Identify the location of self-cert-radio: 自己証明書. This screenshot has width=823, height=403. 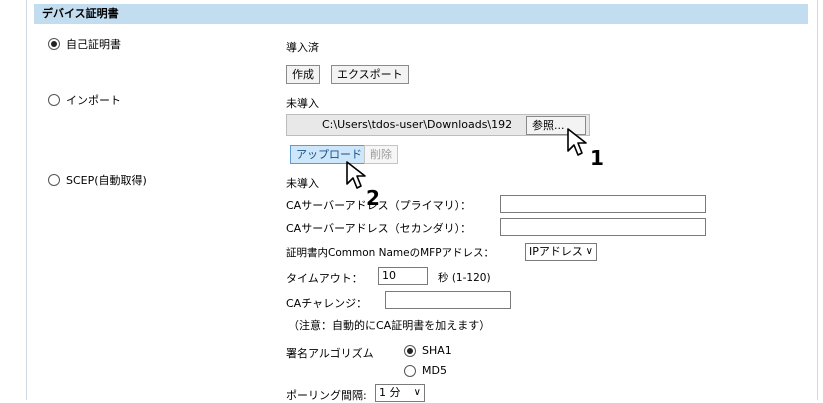
(84, 44).